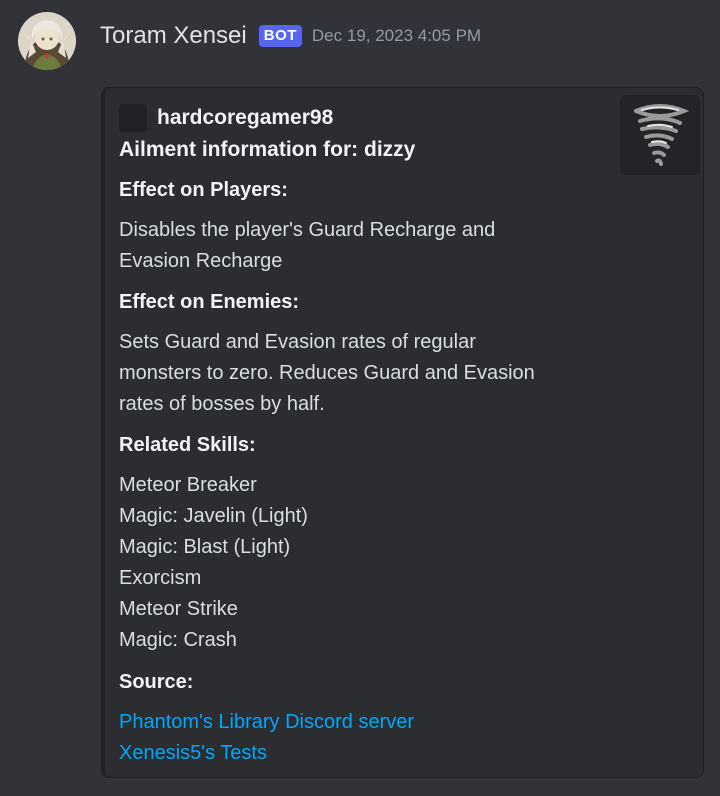 The width and height of the screenshot is (720, 796). Describe the element at coordinates (156, 682) in the screenshot. I see `field-name-source: Source:` at that location.